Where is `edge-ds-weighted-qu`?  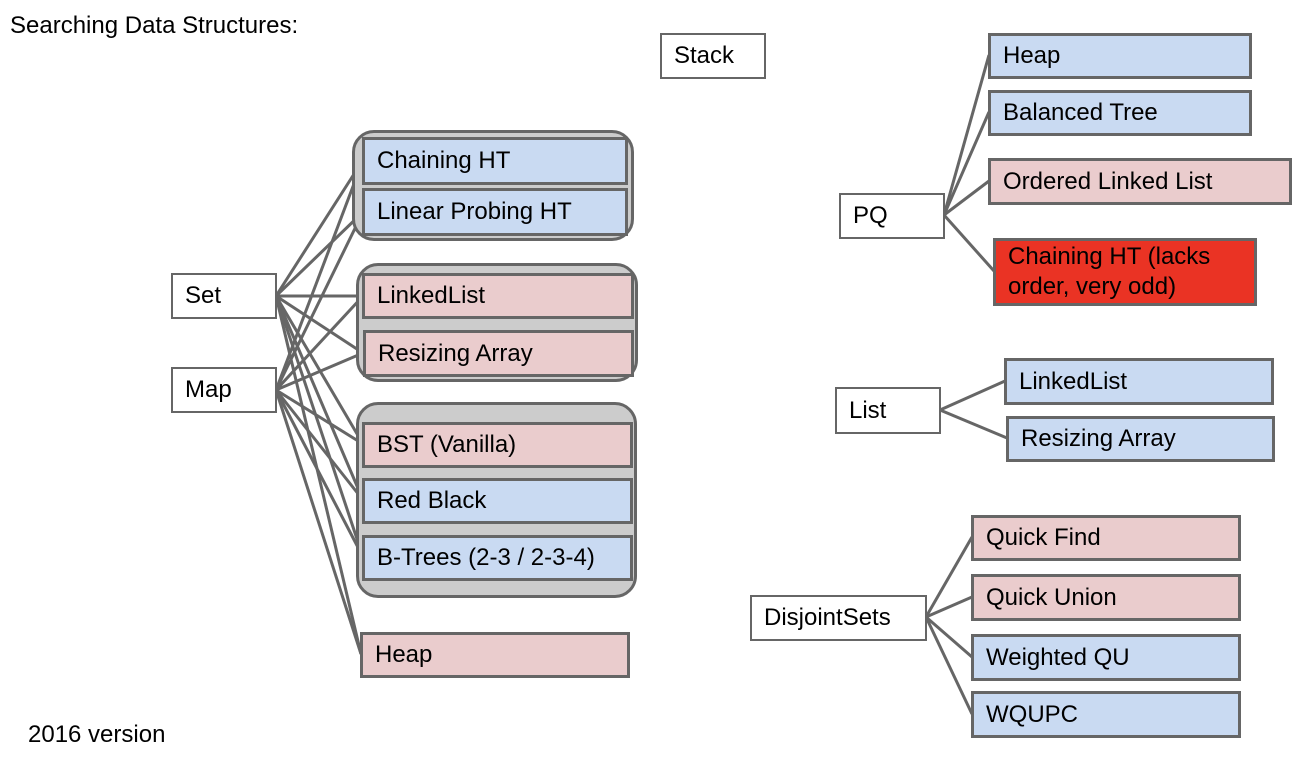 edge-ds-weighted-qu is located at coordinates (949, 637).